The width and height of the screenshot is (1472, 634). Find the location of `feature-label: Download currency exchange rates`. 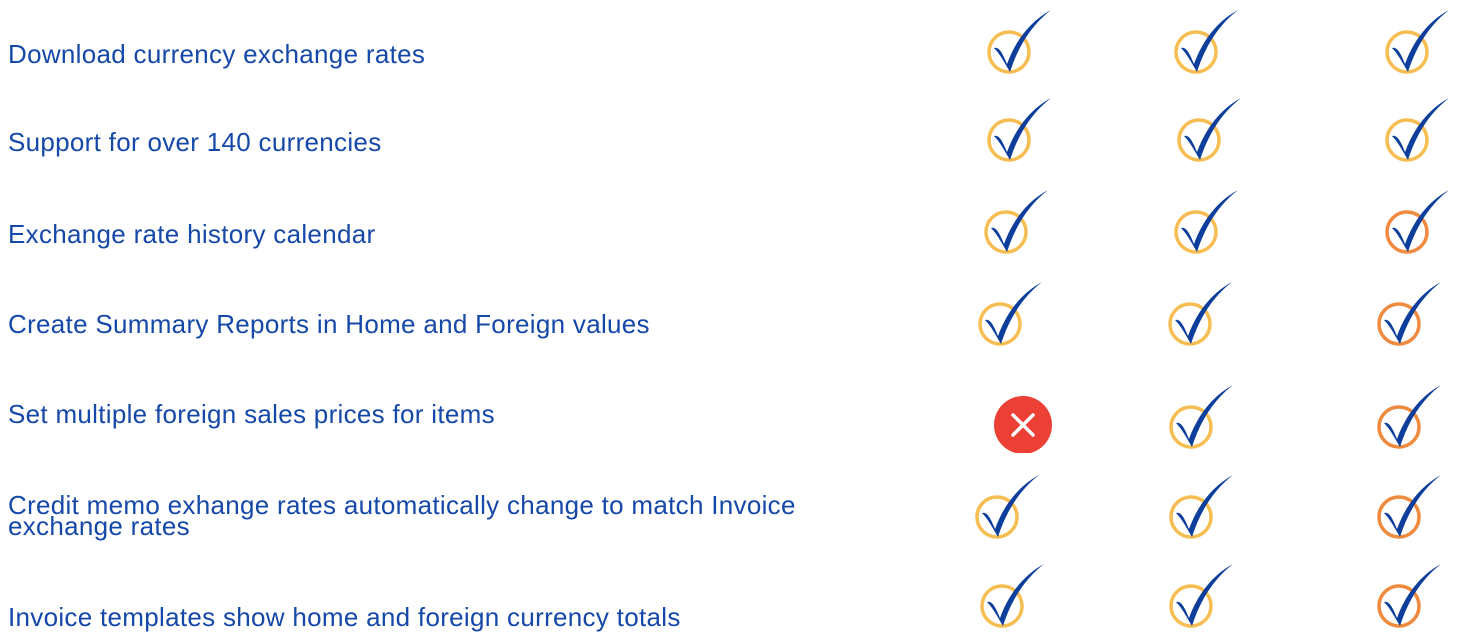

feature-label: Download currency exchange rates is located at coordinates (217, 54).